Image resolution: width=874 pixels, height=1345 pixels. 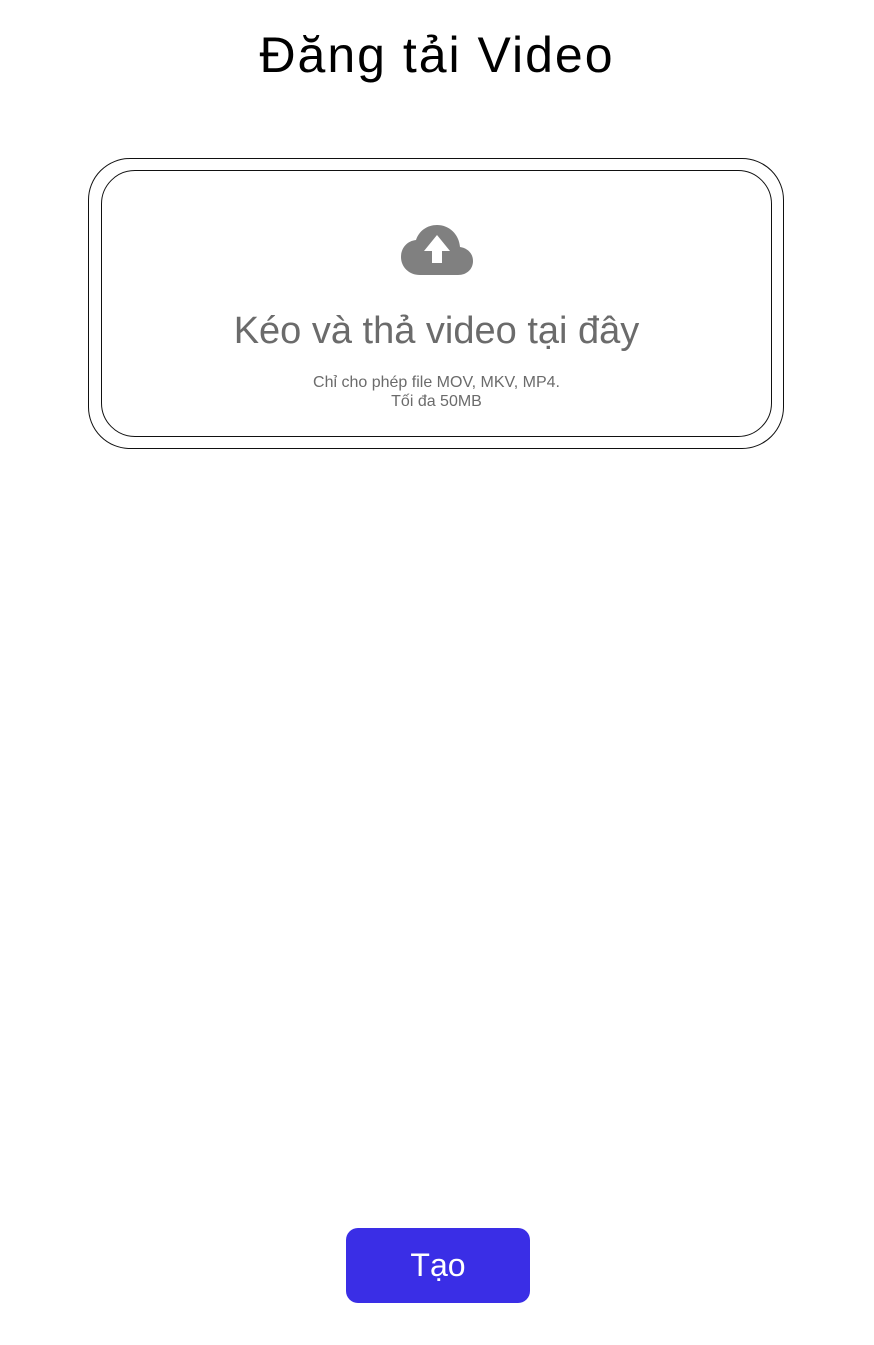 I want to click on create-button: Tạo, so click(x=438, y=1265).